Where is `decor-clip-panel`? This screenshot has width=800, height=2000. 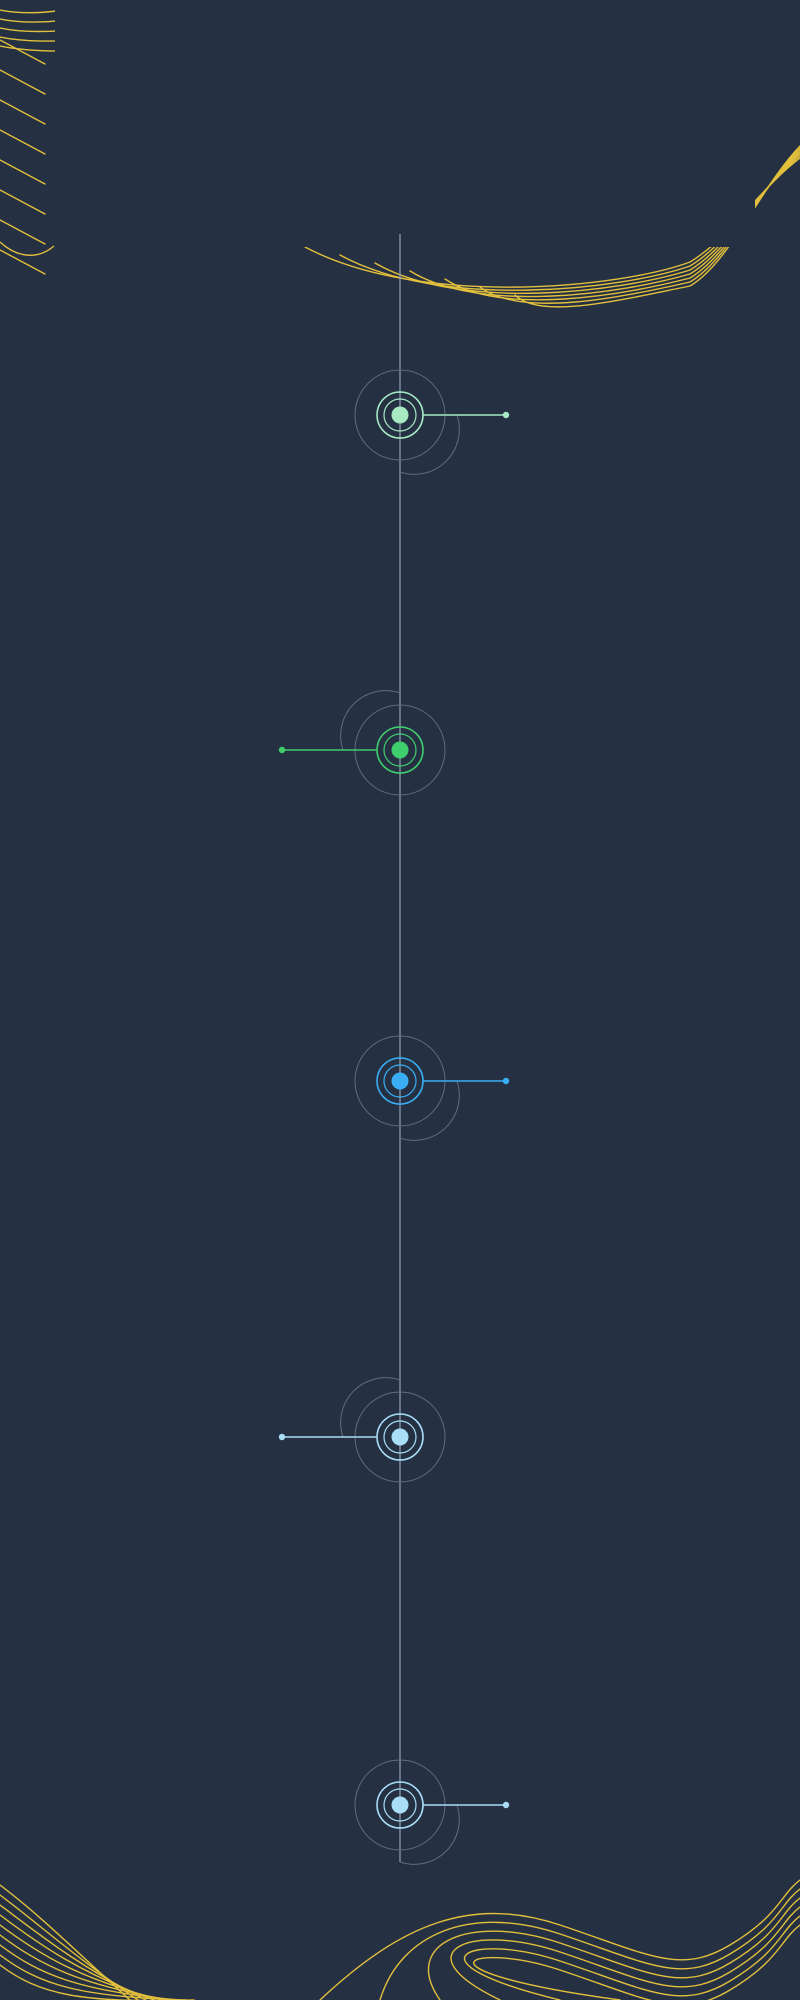 decor-clip-panel is located at coordinates (405, 123).